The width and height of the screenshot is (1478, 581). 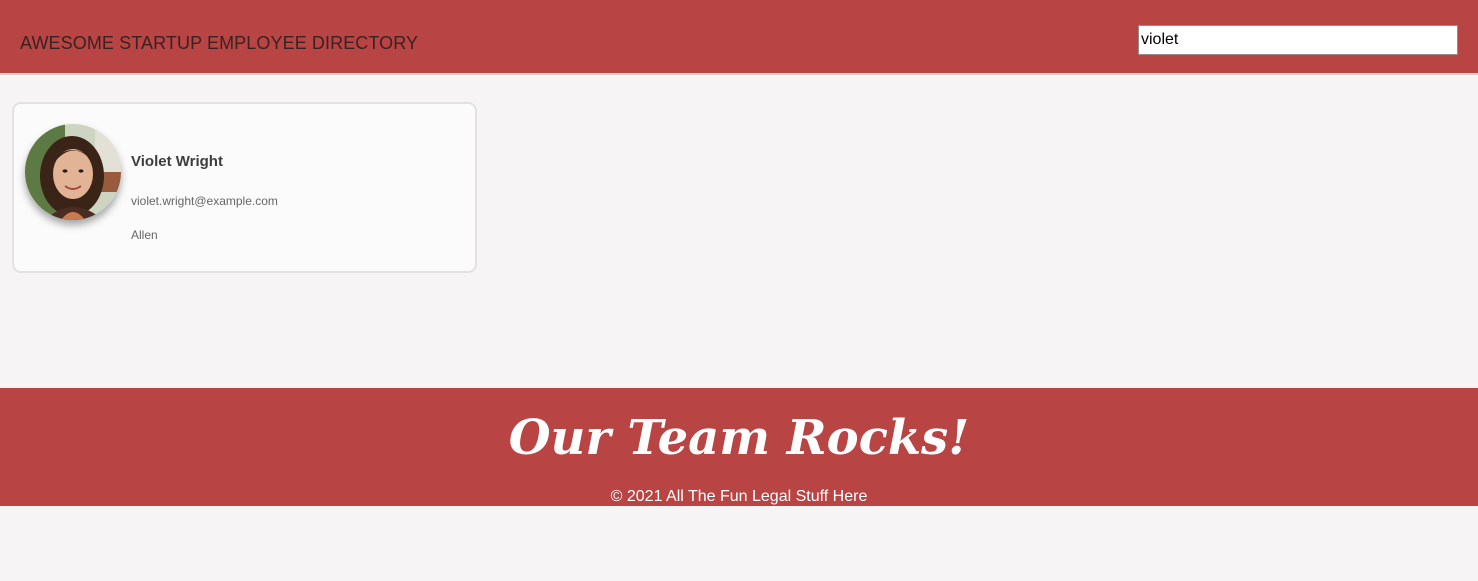 I want to click on employee-avatar, so click(x=73, y=172).